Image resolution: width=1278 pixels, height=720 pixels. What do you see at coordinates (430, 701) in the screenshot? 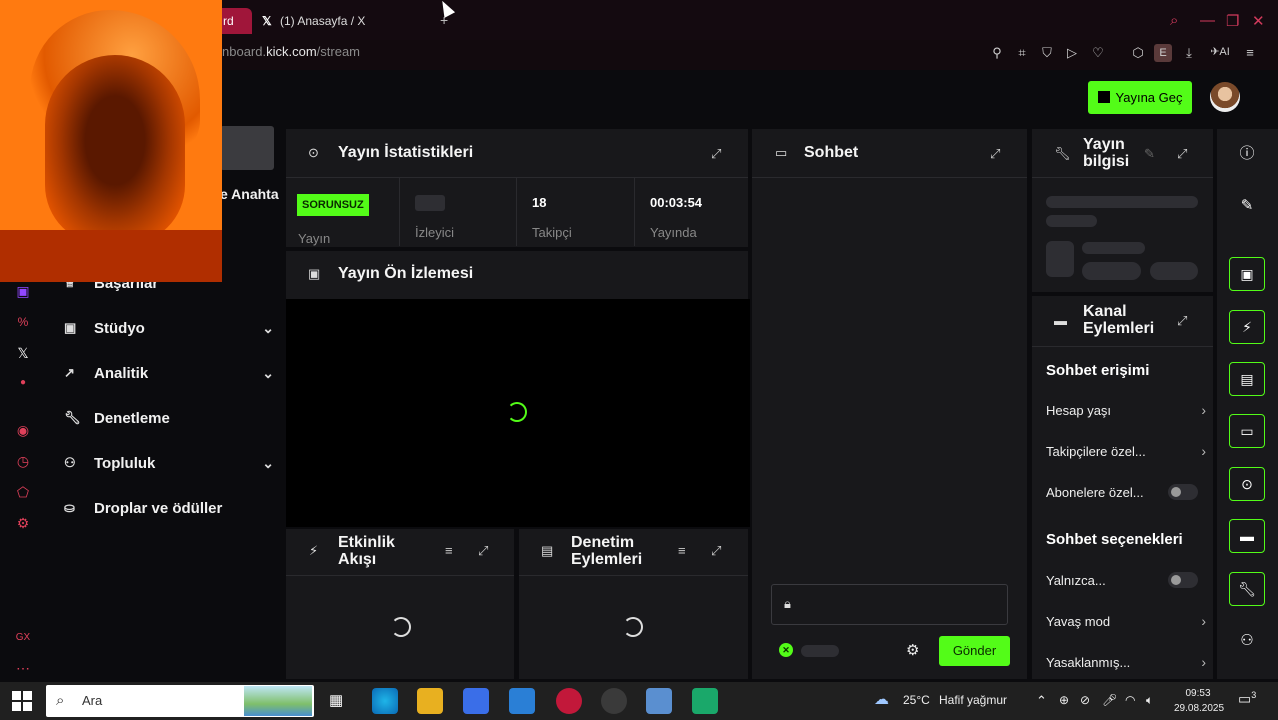
I see `file-explorer-icon` at bounding box center [430, 701].